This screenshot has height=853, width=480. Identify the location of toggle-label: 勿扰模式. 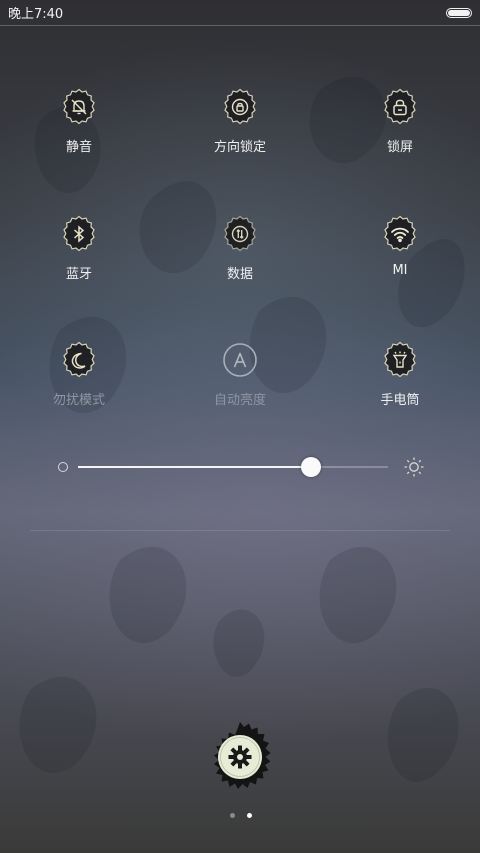
(78, 400).